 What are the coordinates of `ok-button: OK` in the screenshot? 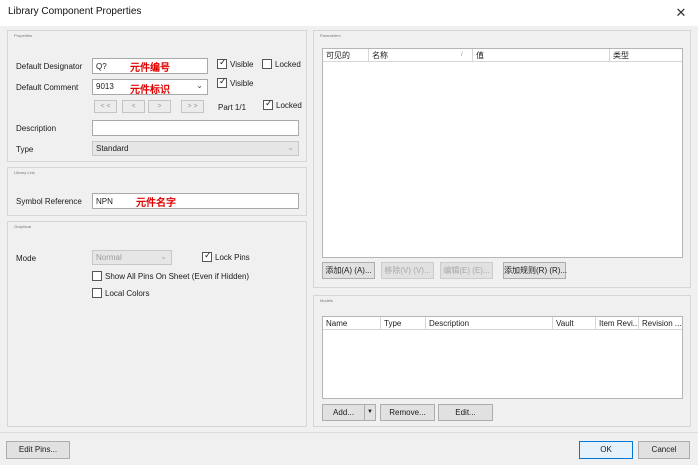 It's located at (606, 450).